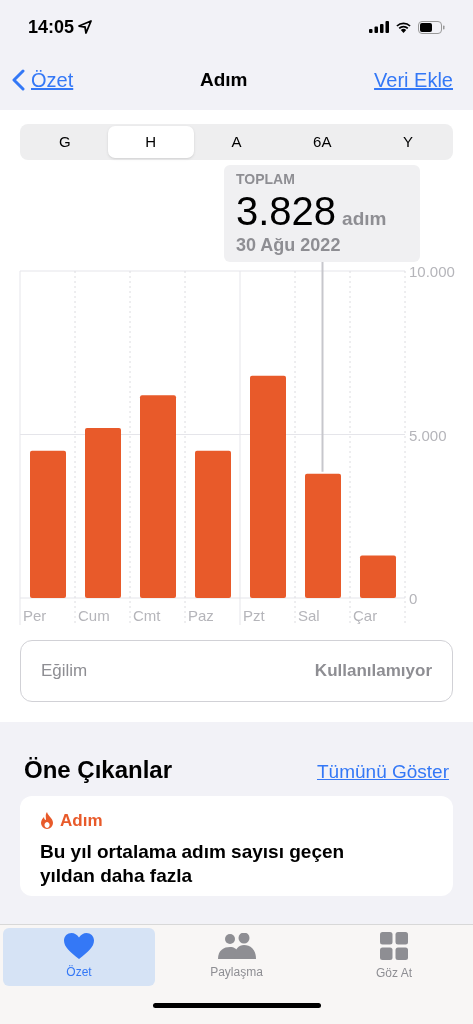 The height and width of the screenshot is (1024, 473). What do you see at coordinates (373, 671) in the screenshot?
I see `trend-value: Kullanılamıyor` at bounding box center [373, 671].